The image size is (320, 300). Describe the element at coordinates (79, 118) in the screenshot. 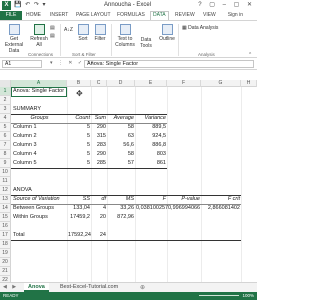

I see `summary-header-count: Count` at that location.